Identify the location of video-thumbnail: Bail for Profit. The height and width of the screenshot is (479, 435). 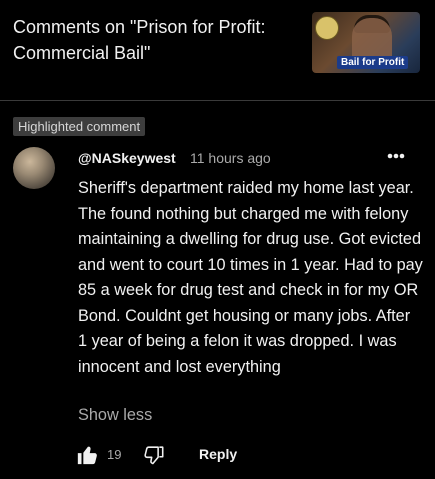
(366, 42).